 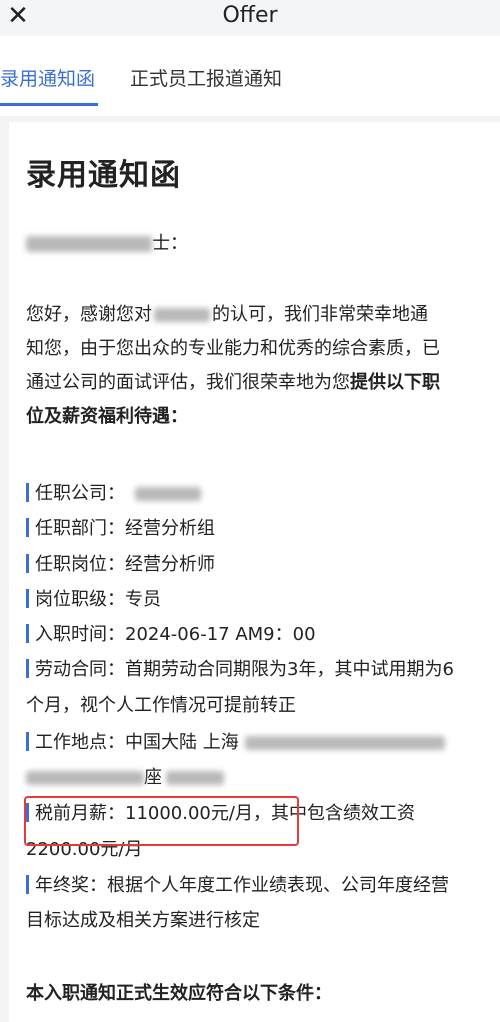 What do you see at coordinates (143, 920) in the screenshot?
I see `item-bonus-cont: 目标达成及相关方案进行核定` at bounding box center [143, 920].